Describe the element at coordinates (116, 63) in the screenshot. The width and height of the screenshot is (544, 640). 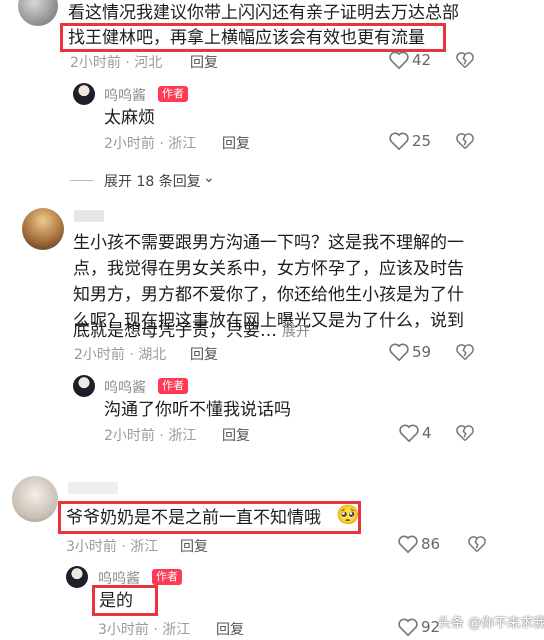
I see `comment-time-location: 2小时前 · 河北` at that location.